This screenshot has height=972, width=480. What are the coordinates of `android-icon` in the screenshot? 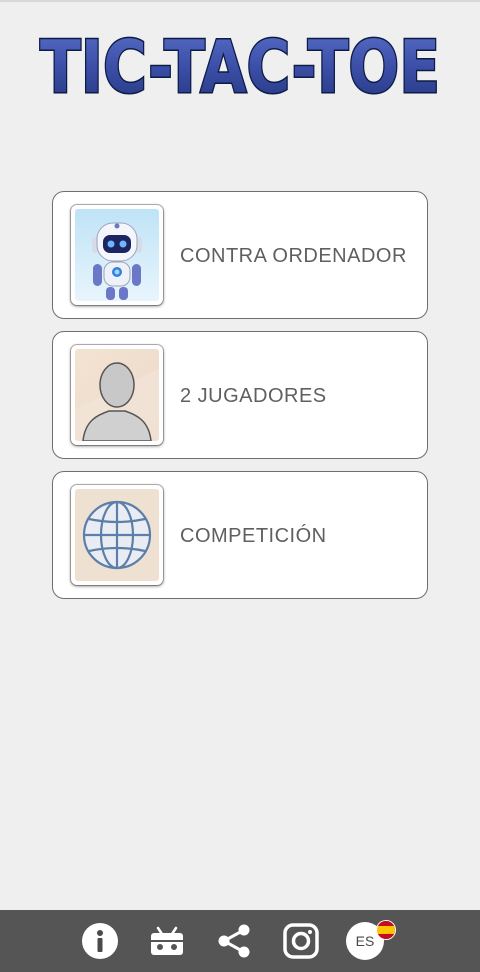 It's located at (167, 940).